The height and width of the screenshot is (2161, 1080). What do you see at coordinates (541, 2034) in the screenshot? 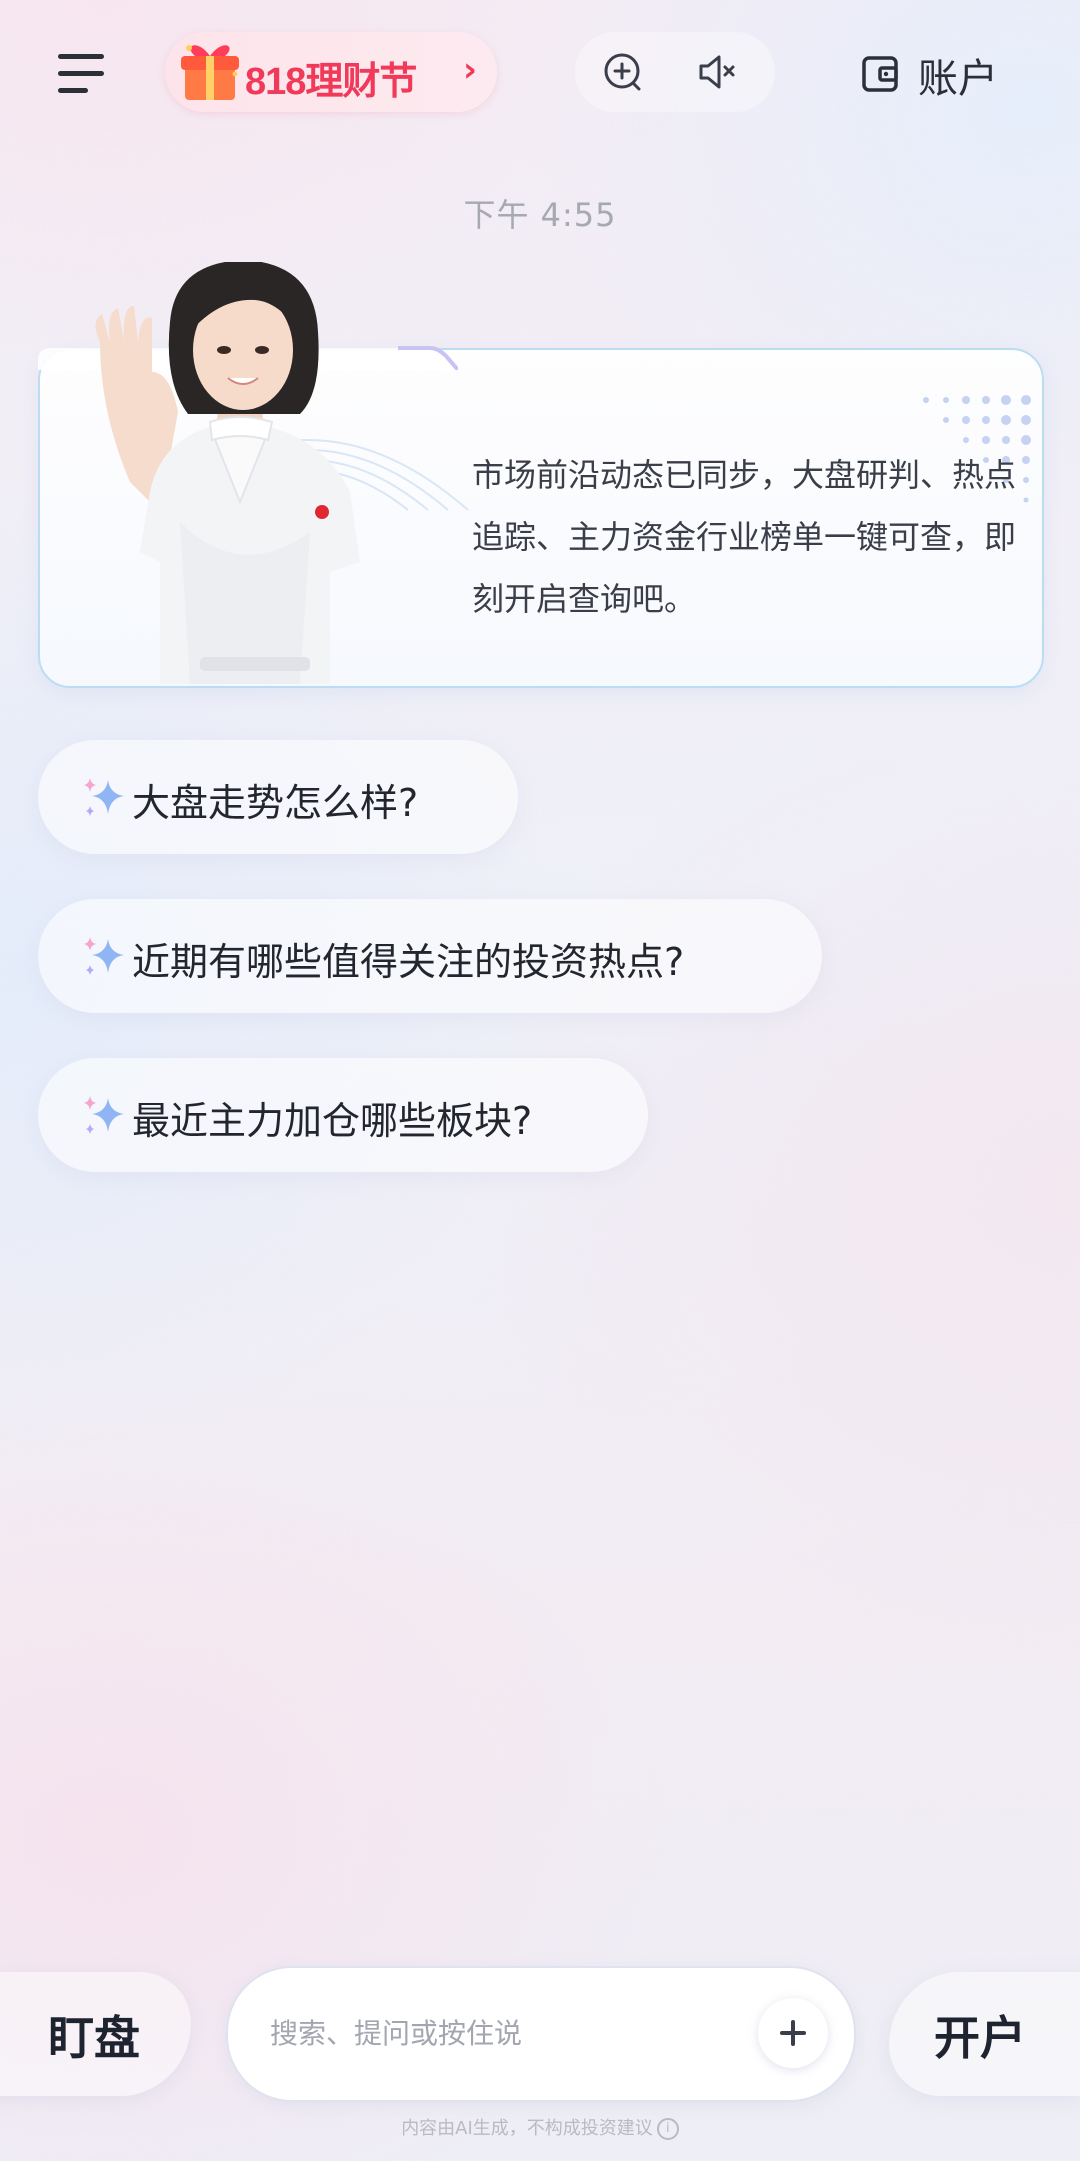
I see `chat-input: 搜索、提问或按住说` at bounding box center [541, 2034].